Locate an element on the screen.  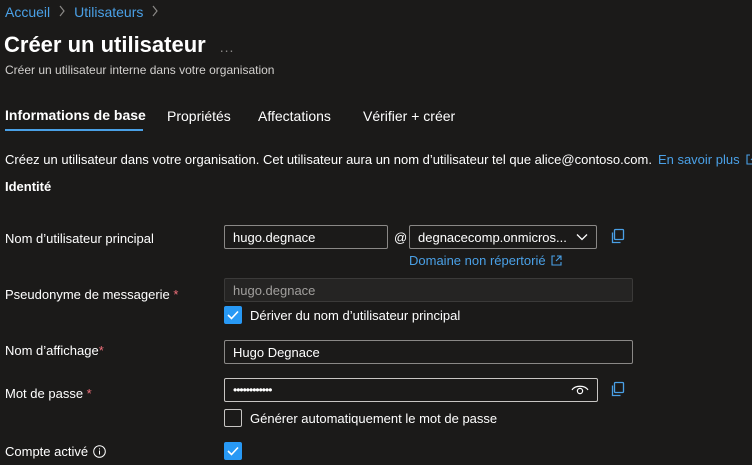
display-name-label-text: Nom d’affichage is located at coordinates (52, 350).